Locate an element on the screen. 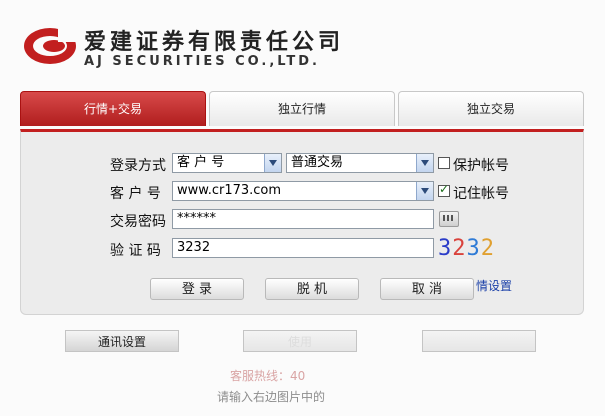  remember-account-label: 记住帐号 is located at coordinates (481, 194).